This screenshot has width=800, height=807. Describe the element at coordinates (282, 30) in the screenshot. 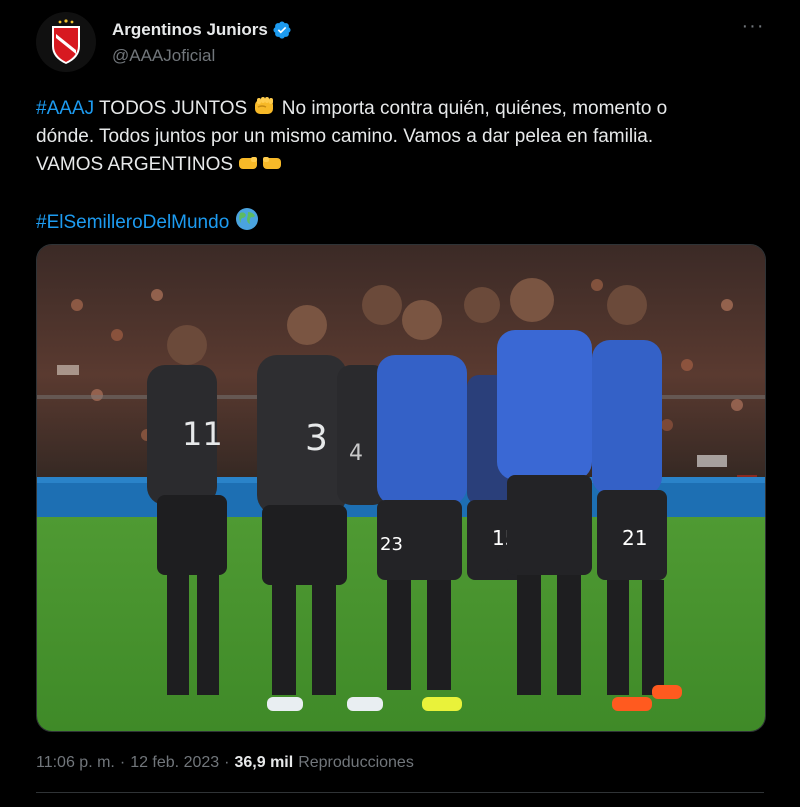

I see `verified-icon` at that location.